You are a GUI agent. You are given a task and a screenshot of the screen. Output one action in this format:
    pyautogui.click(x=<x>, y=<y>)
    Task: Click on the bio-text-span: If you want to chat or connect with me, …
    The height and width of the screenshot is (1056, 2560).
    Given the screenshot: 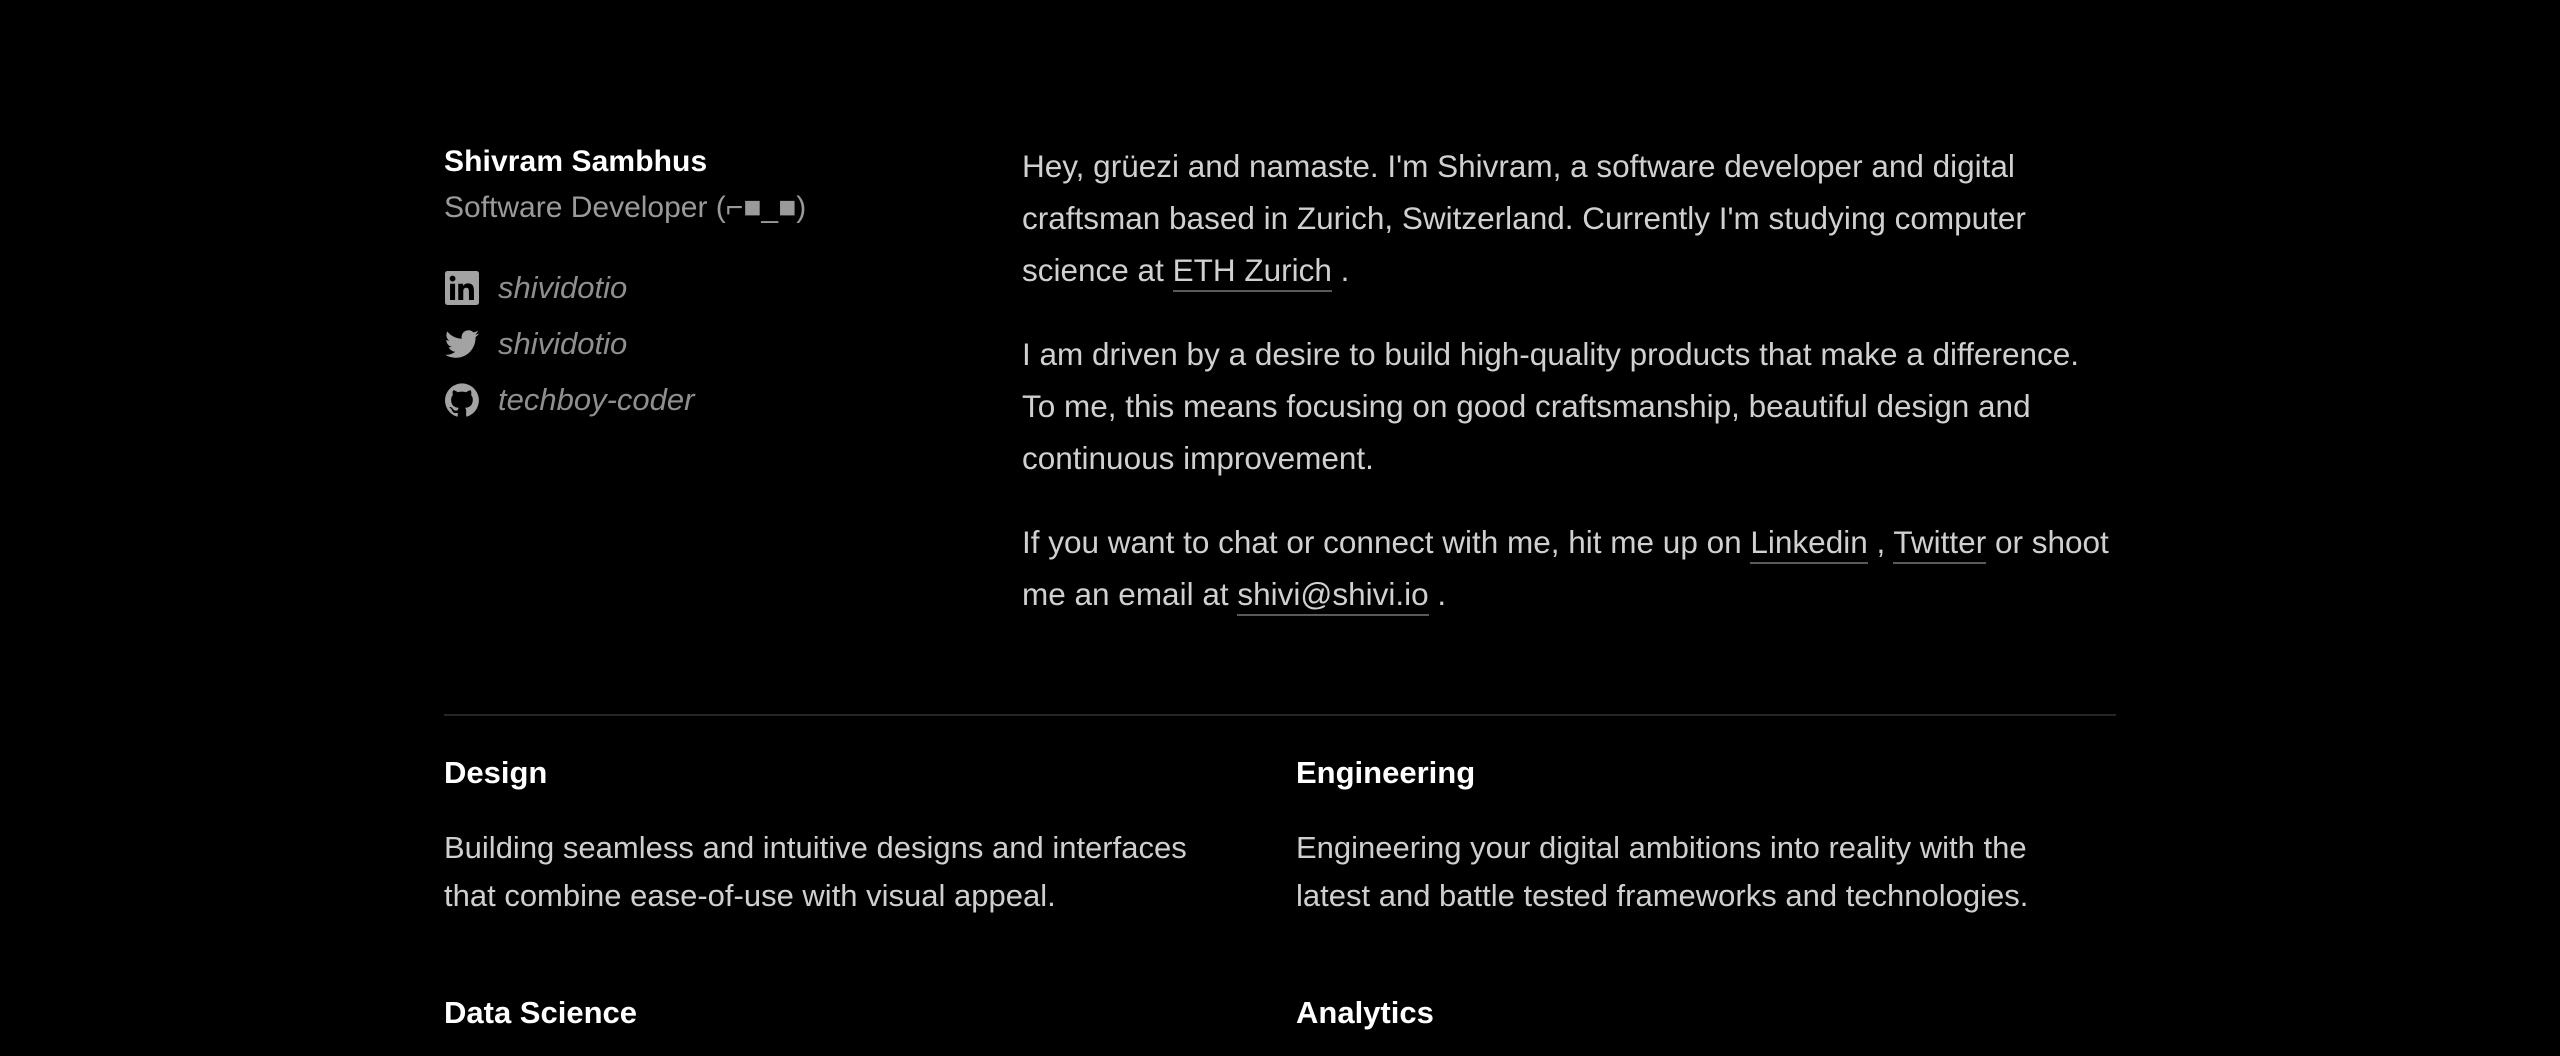 What is the action you would take?
    pyautogui.click(x=1386, y=542)
    